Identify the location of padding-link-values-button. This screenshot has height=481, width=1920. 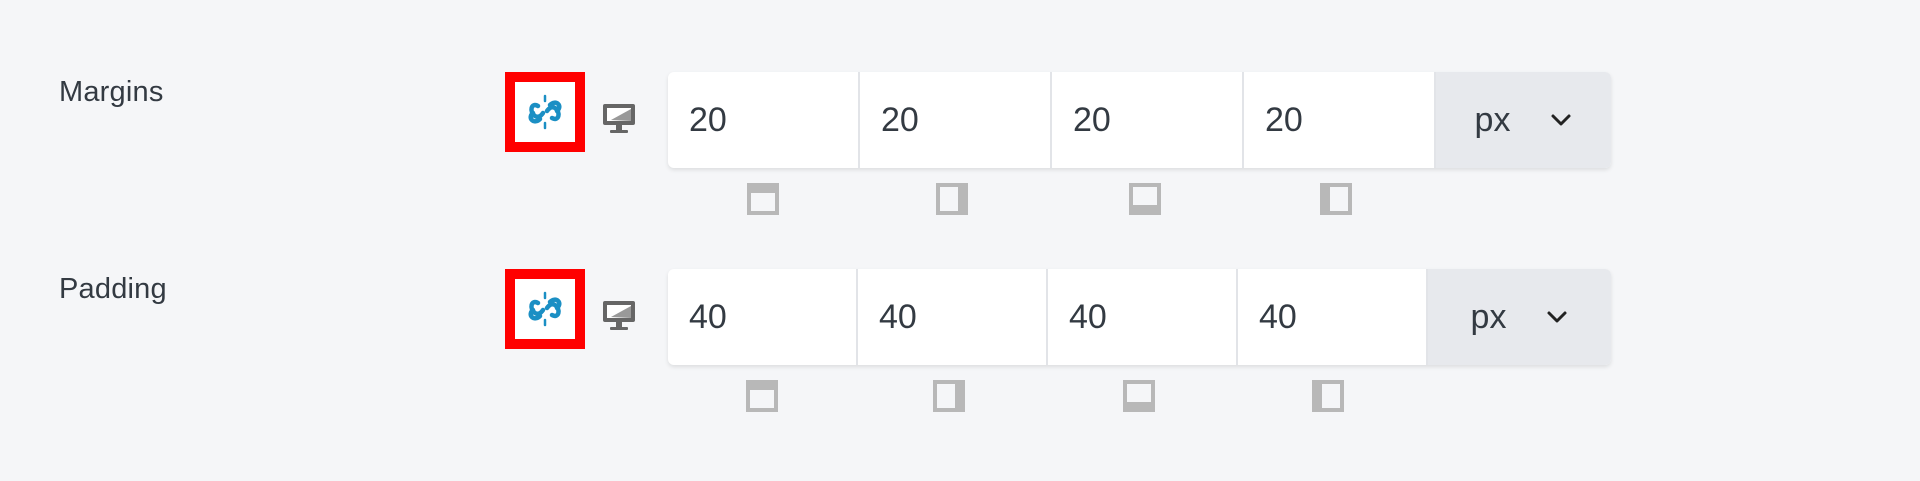
(545, 309).